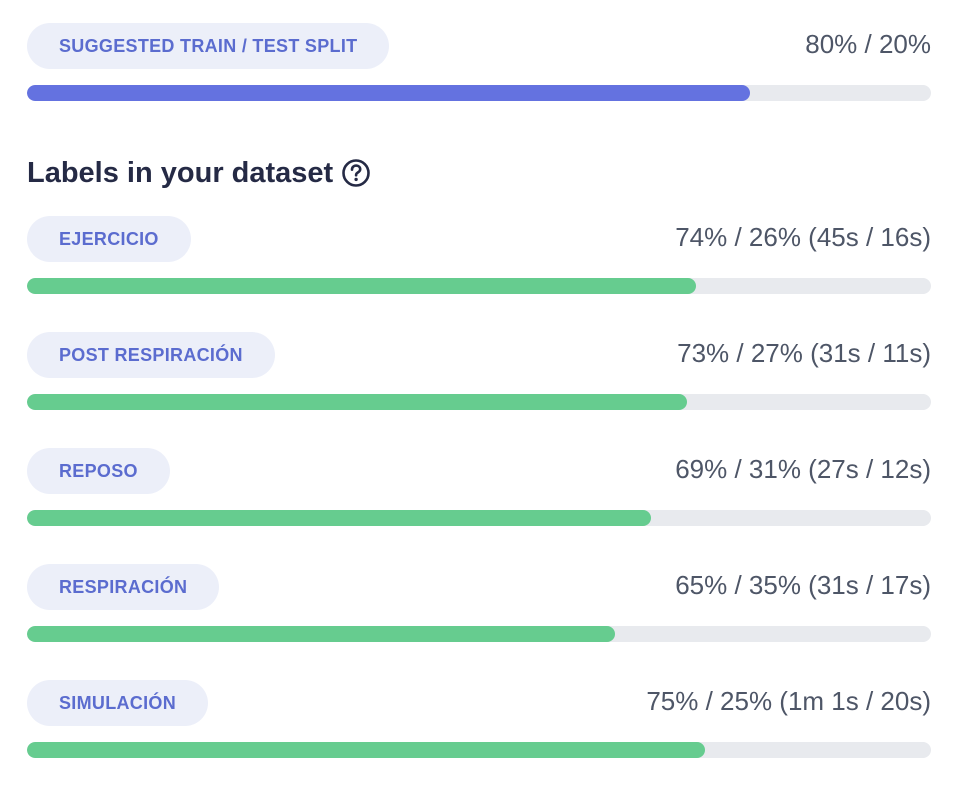 This screenshot has width=957, height=796. I want to click on label-pill: SIMULACIÓN, so click(117, 703).